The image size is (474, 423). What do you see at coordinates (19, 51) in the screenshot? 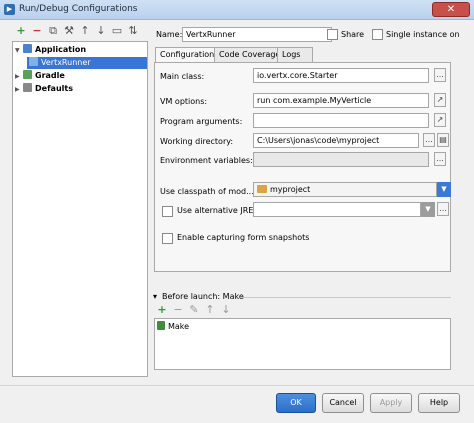
I see `collapse-icon: ▼` at bounding box center [19, 51].